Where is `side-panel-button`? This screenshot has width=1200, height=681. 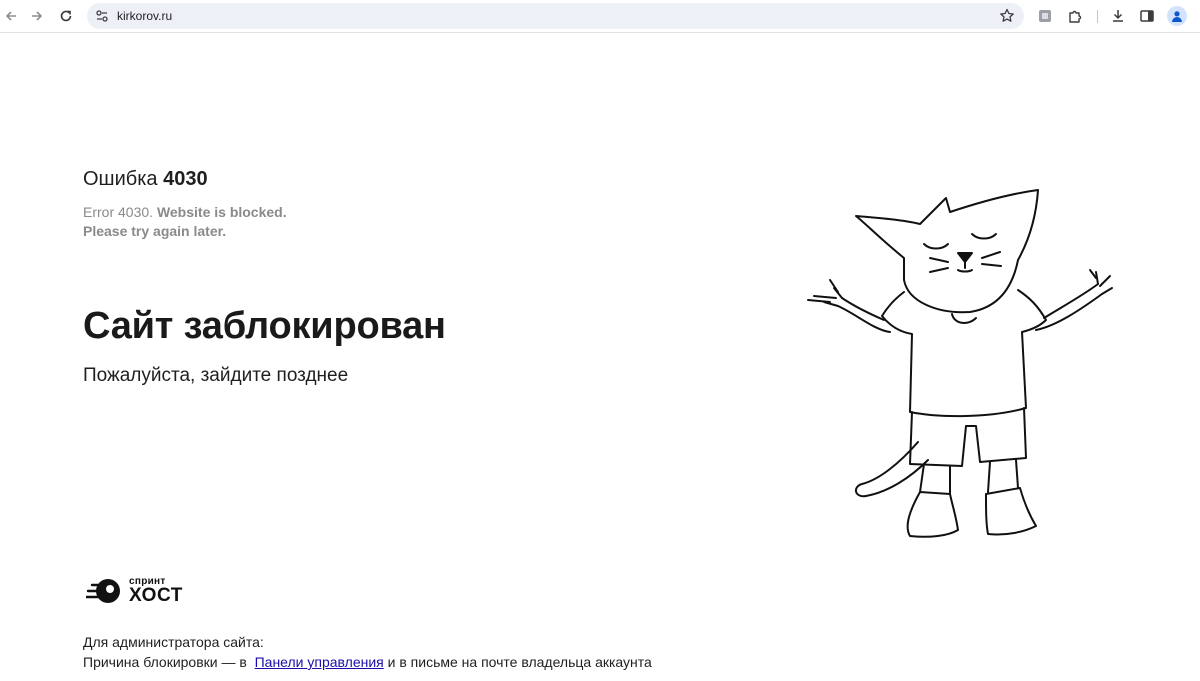 side-panel-button is located at coordinates (1147, 16).